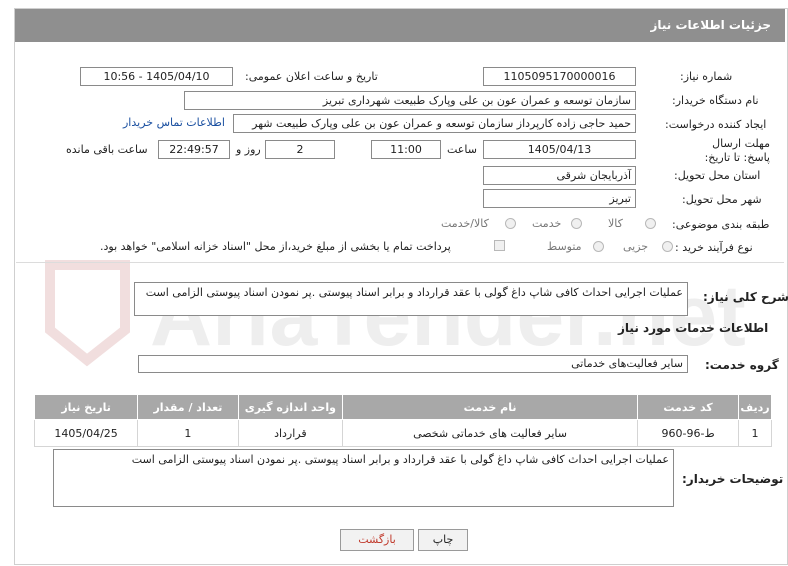 Image resolution: width=788 pixels, height=566 pixels. I want to click on col-service-name: نام خدمت, so click(490, 407).